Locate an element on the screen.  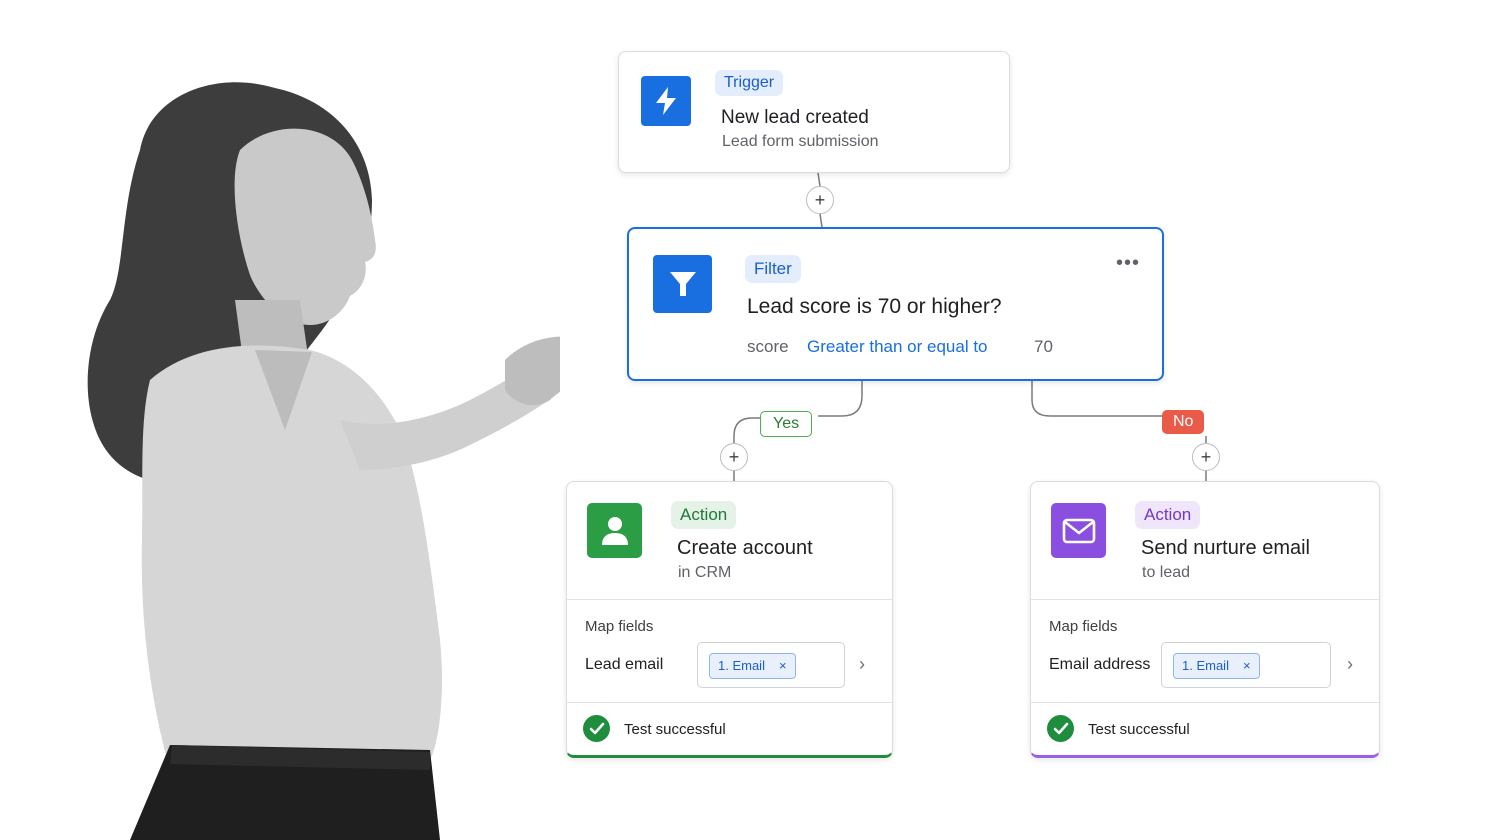
field-label: Lead email is located at coordinates (624, 664).